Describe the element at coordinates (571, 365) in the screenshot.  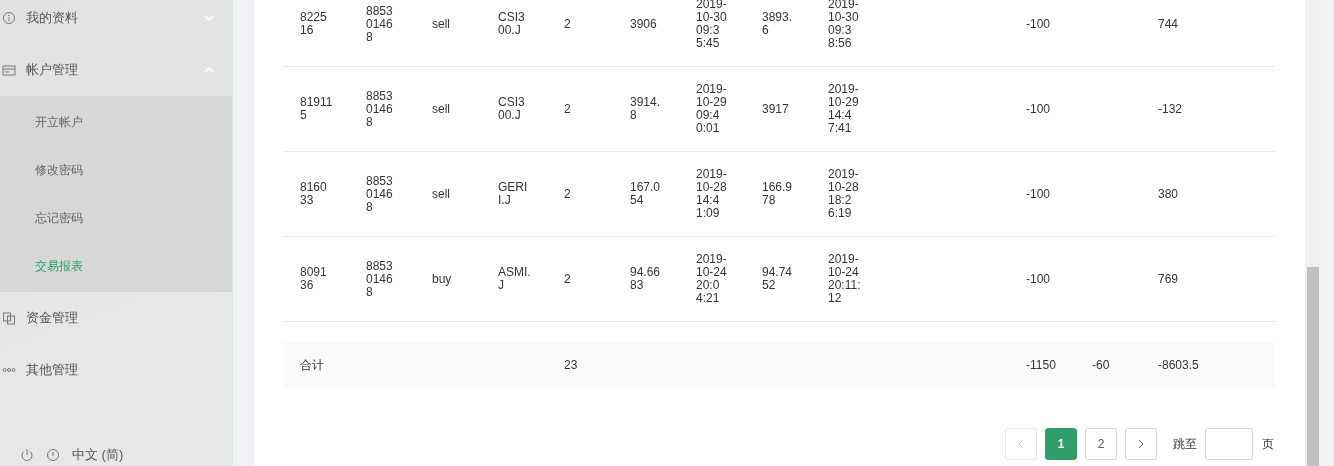
I see `summary-cell: 23` at that location.